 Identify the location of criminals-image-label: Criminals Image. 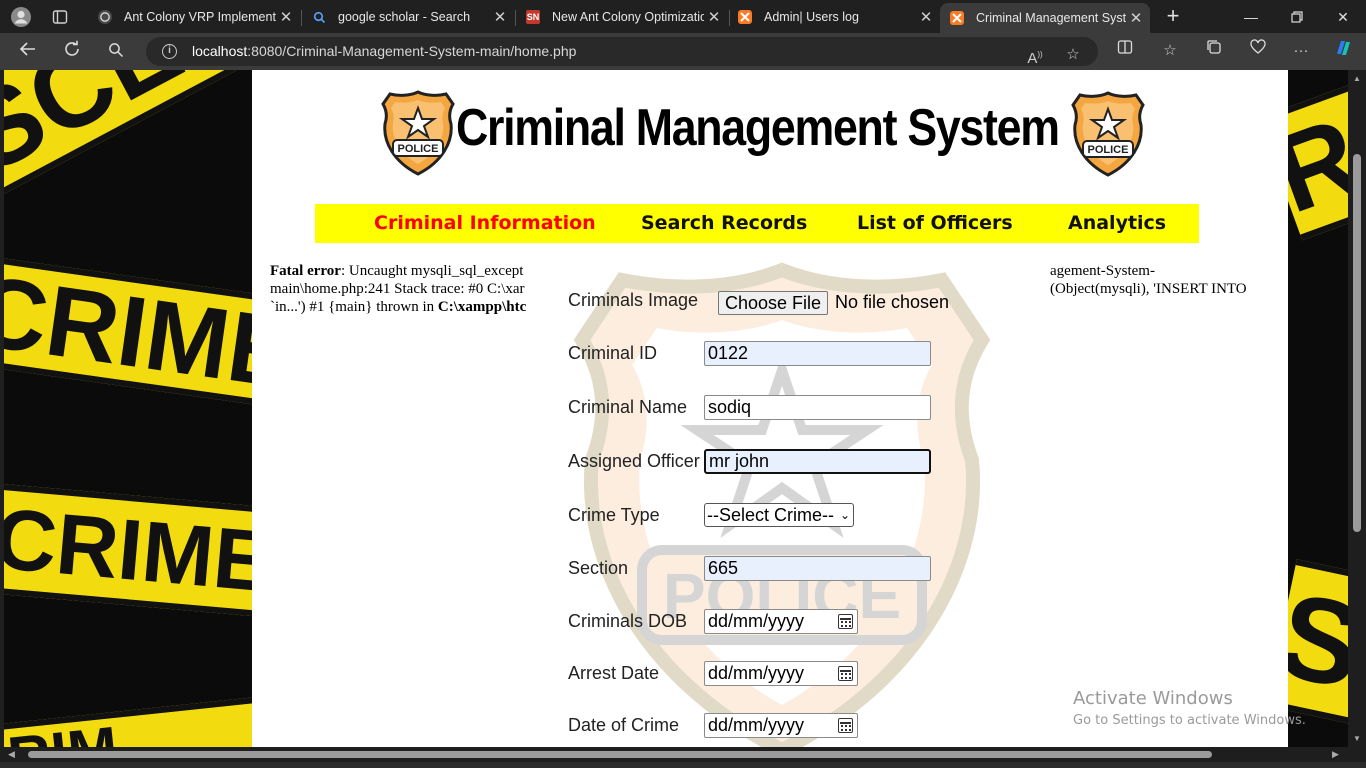
(633, 300).